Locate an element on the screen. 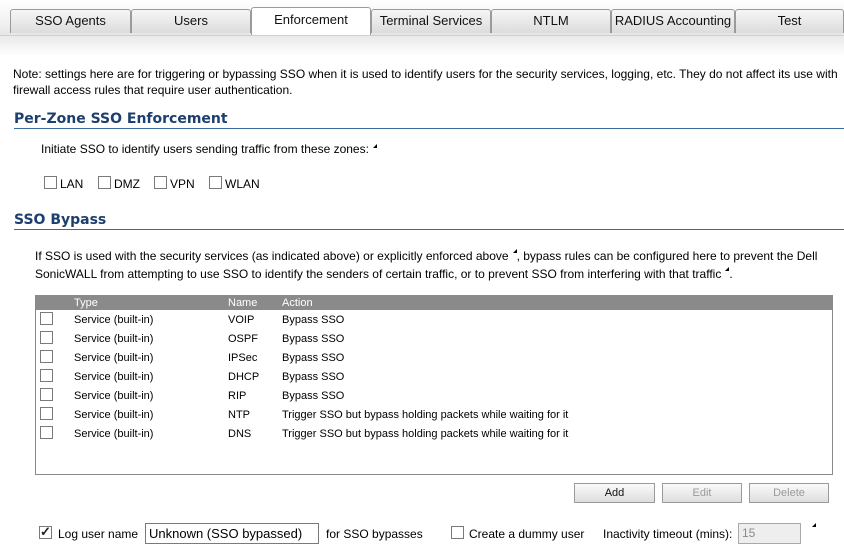  zone-dmz-label: DMZ is located at coordinates (127, 184).